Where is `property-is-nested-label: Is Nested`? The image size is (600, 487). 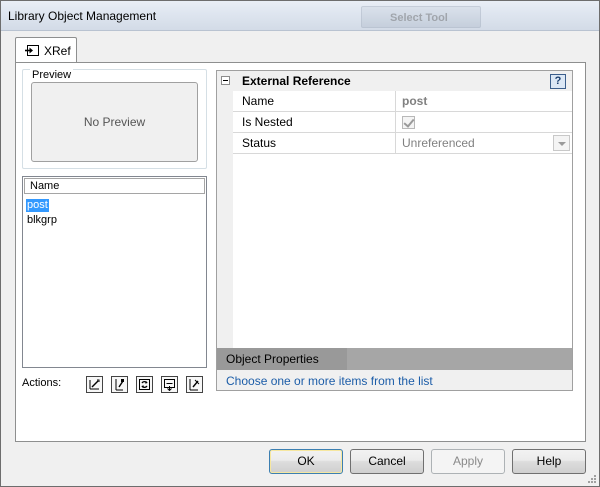
property-is-nested-label: Is Nested is located at coordinates (267, 122).